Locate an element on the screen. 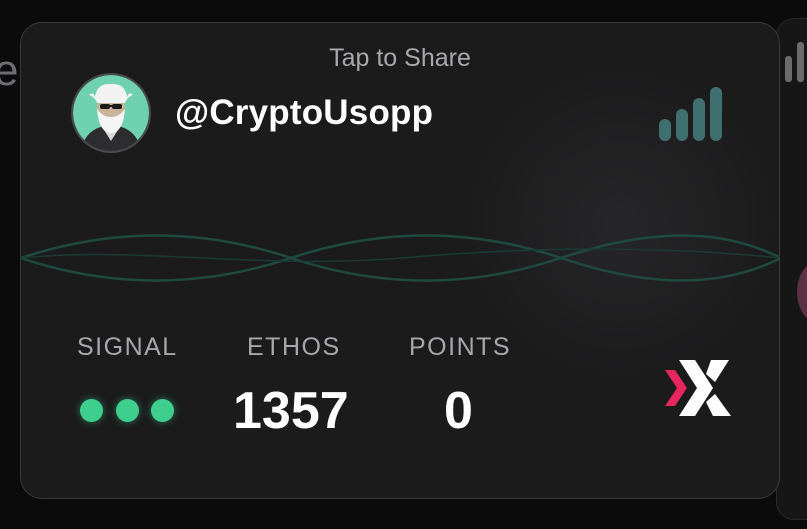  tap-to-share-label: Tap to Share is located at coordinates (400, 58).